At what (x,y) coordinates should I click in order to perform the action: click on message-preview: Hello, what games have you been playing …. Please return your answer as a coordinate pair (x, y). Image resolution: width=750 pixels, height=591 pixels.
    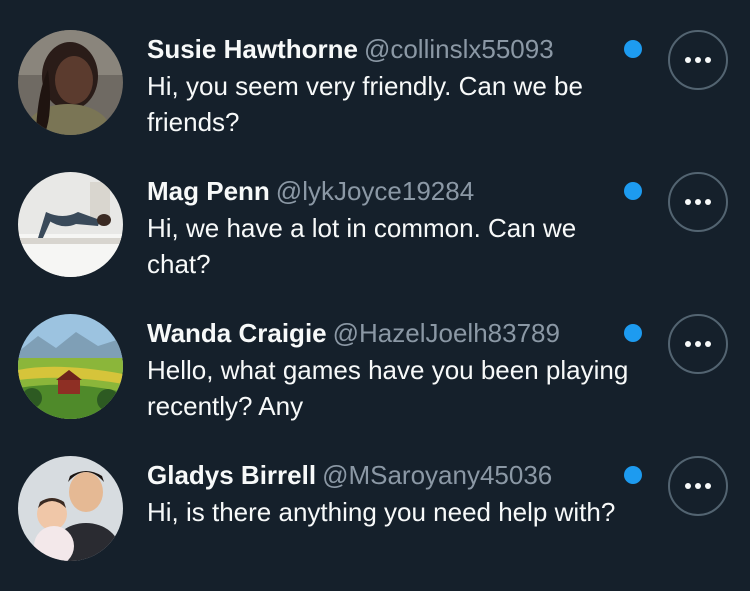
    Looking at the image, I should click on (388, 388).